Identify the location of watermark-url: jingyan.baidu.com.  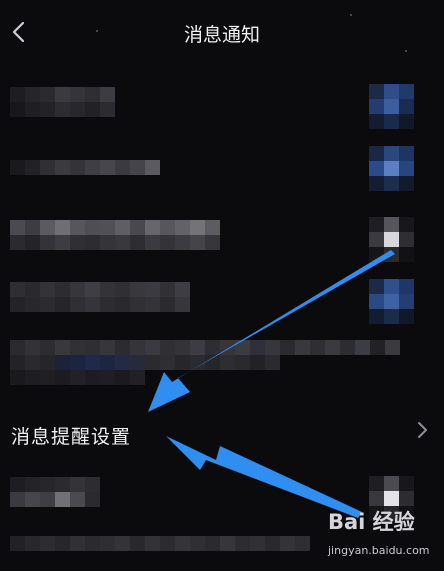
(379, 550).